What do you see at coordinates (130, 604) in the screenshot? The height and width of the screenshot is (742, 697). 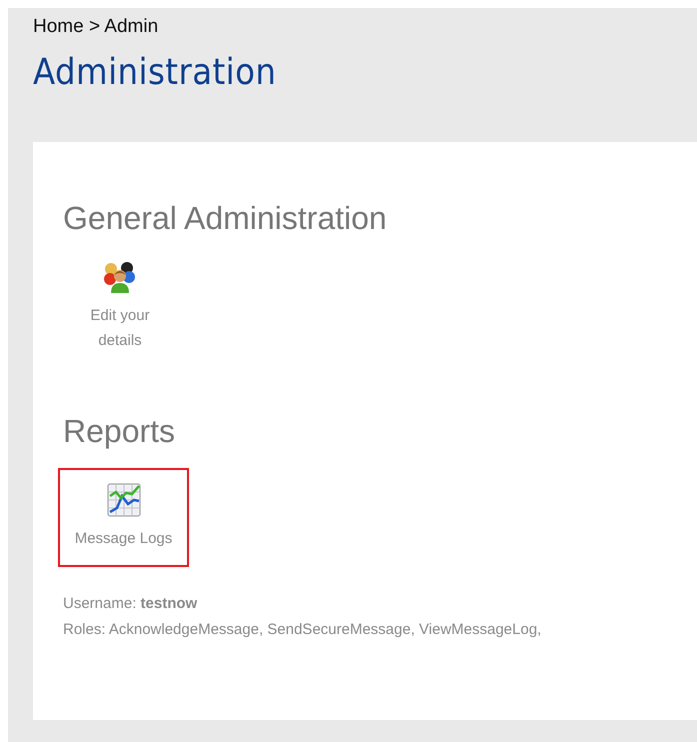 I see `user-info-text: Username: testnow` at bounding box center [130, 604].